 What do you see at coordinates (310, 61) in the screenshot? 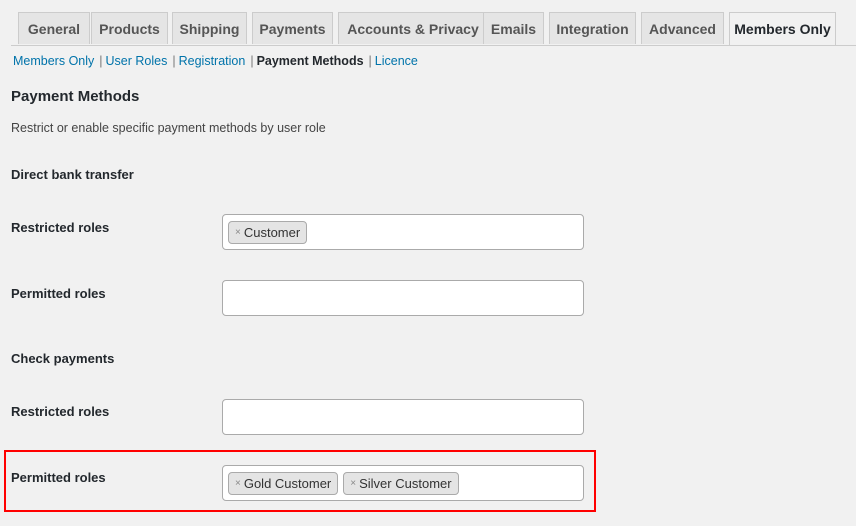
I see `subnav-payment-methods: Payment Methods` at bounding box center [310, 61].